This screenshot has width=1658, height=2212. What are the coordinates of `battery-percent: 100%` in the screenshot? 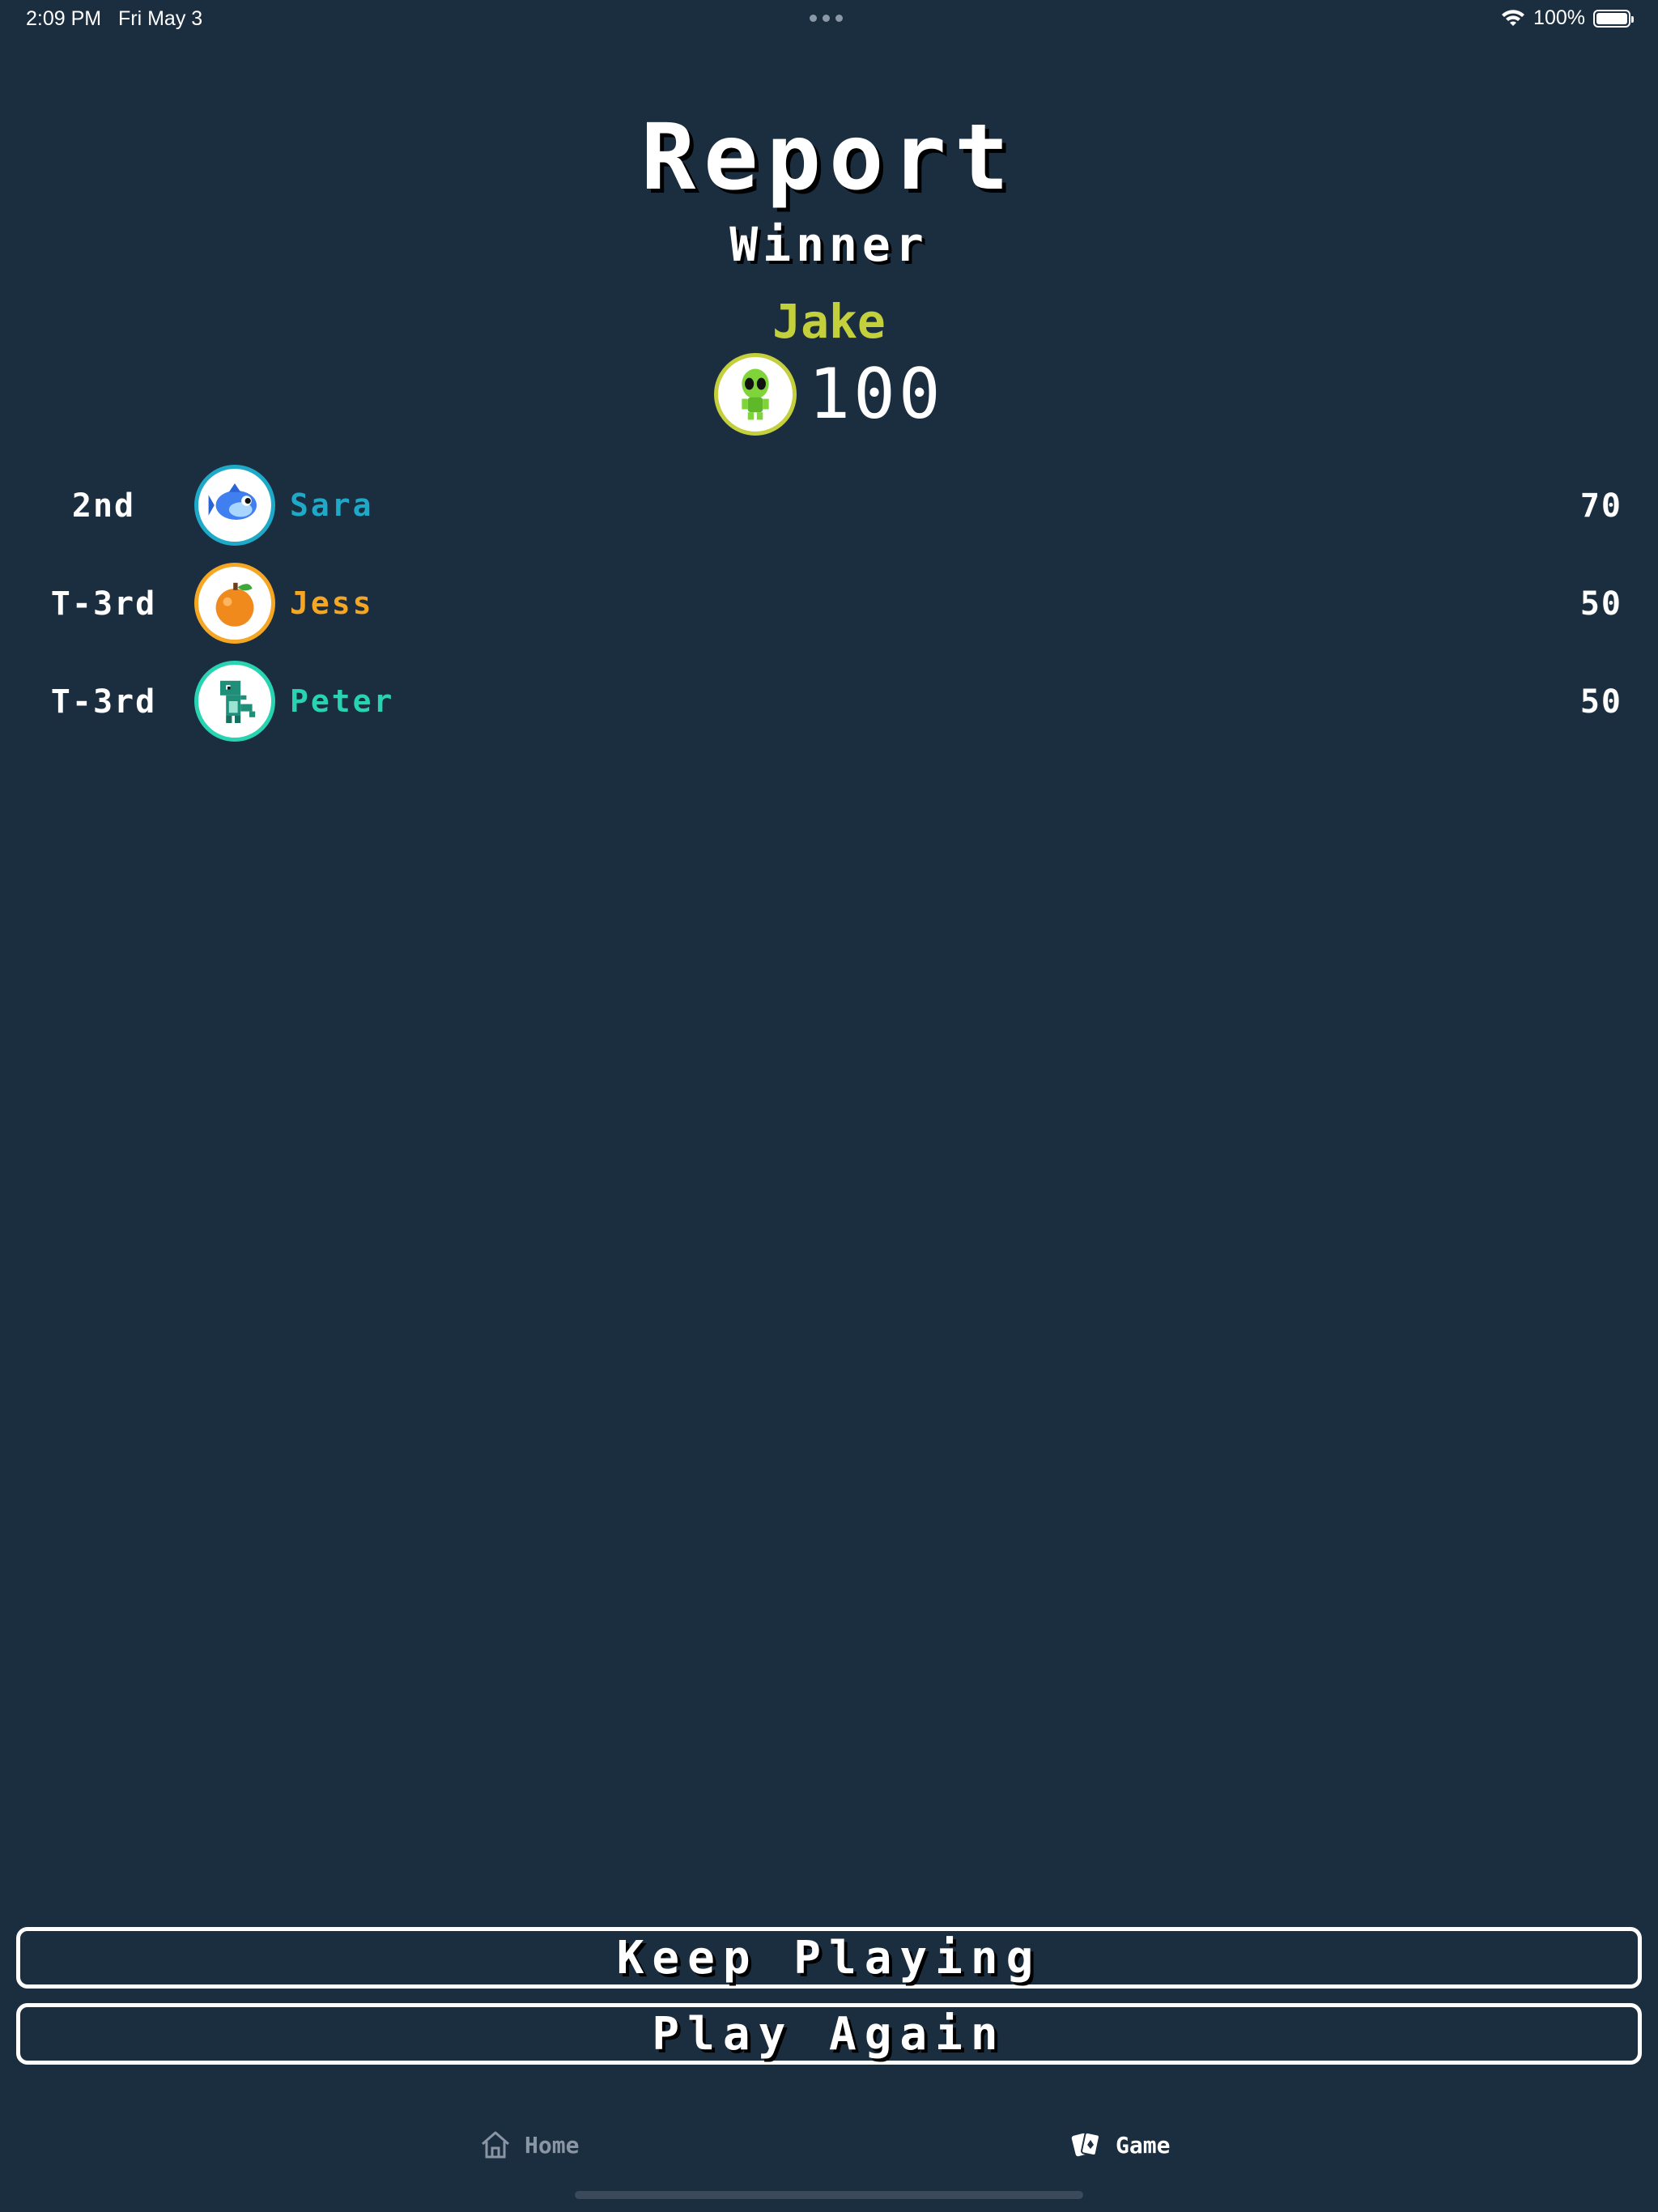 It's located at (1559, 18).